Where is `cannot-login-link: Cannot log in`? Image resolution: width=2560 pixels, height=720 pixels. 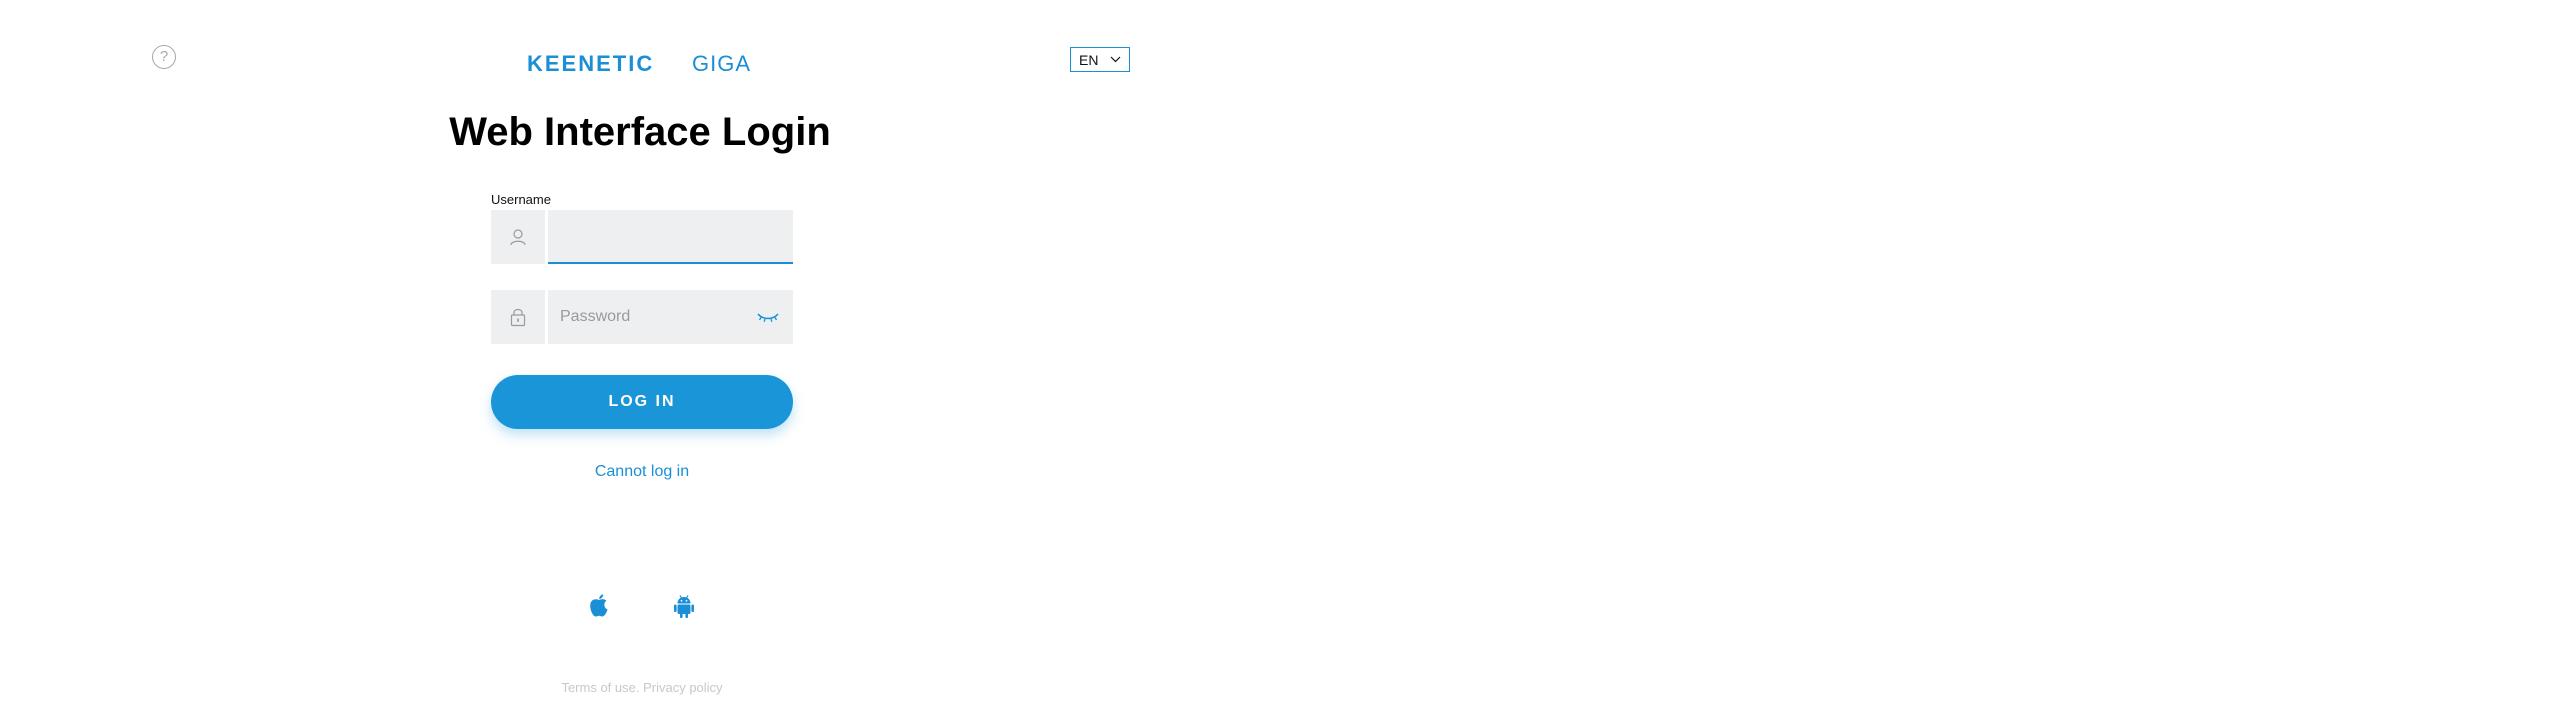 cannot-login-link: Cannot log in is located at coordinates (642, 472).